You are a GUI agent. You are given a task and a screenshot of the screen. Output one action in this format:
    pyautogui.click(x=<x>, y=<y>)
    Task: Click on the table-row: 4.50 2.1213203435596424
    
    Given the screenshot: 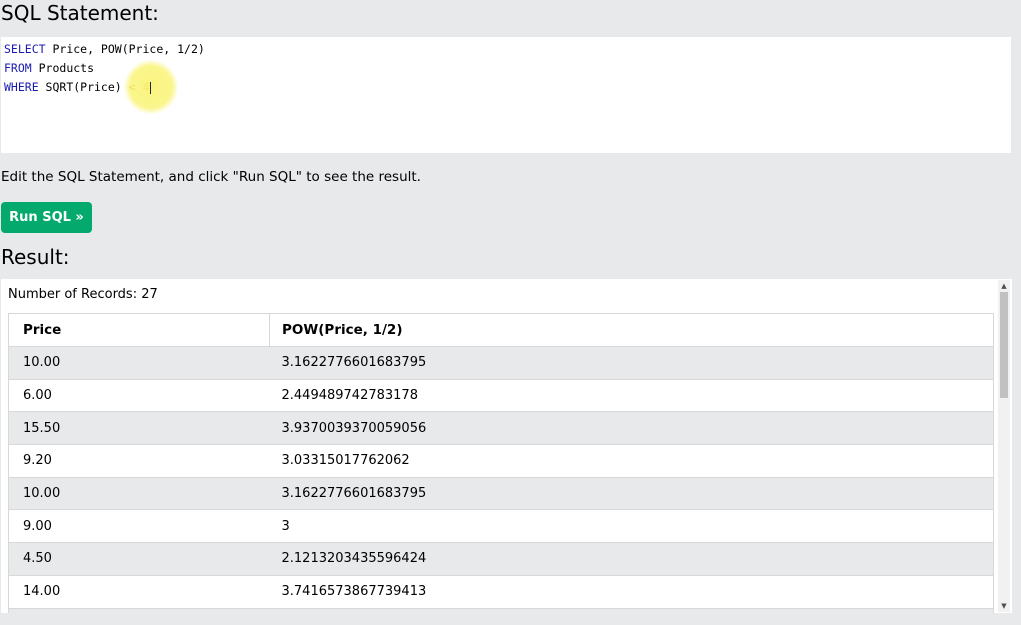 What is the action you would take?
    pyautogui.click(x=501, y=559)
    